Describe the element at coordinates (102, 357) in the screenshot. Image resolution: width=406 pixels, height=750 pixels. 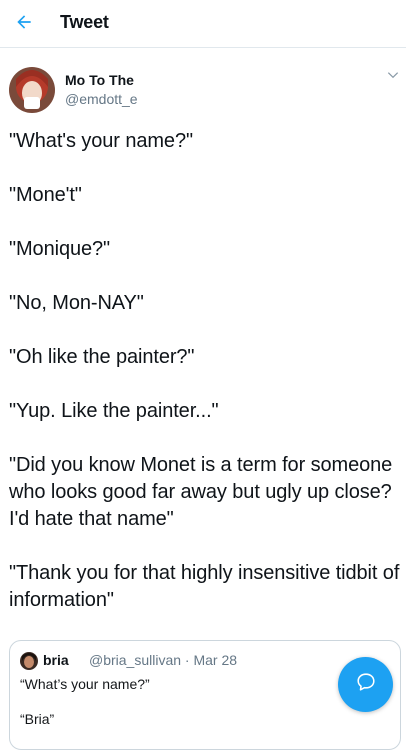
I see `tweet-line: "Oh like the painter?"` at that location.